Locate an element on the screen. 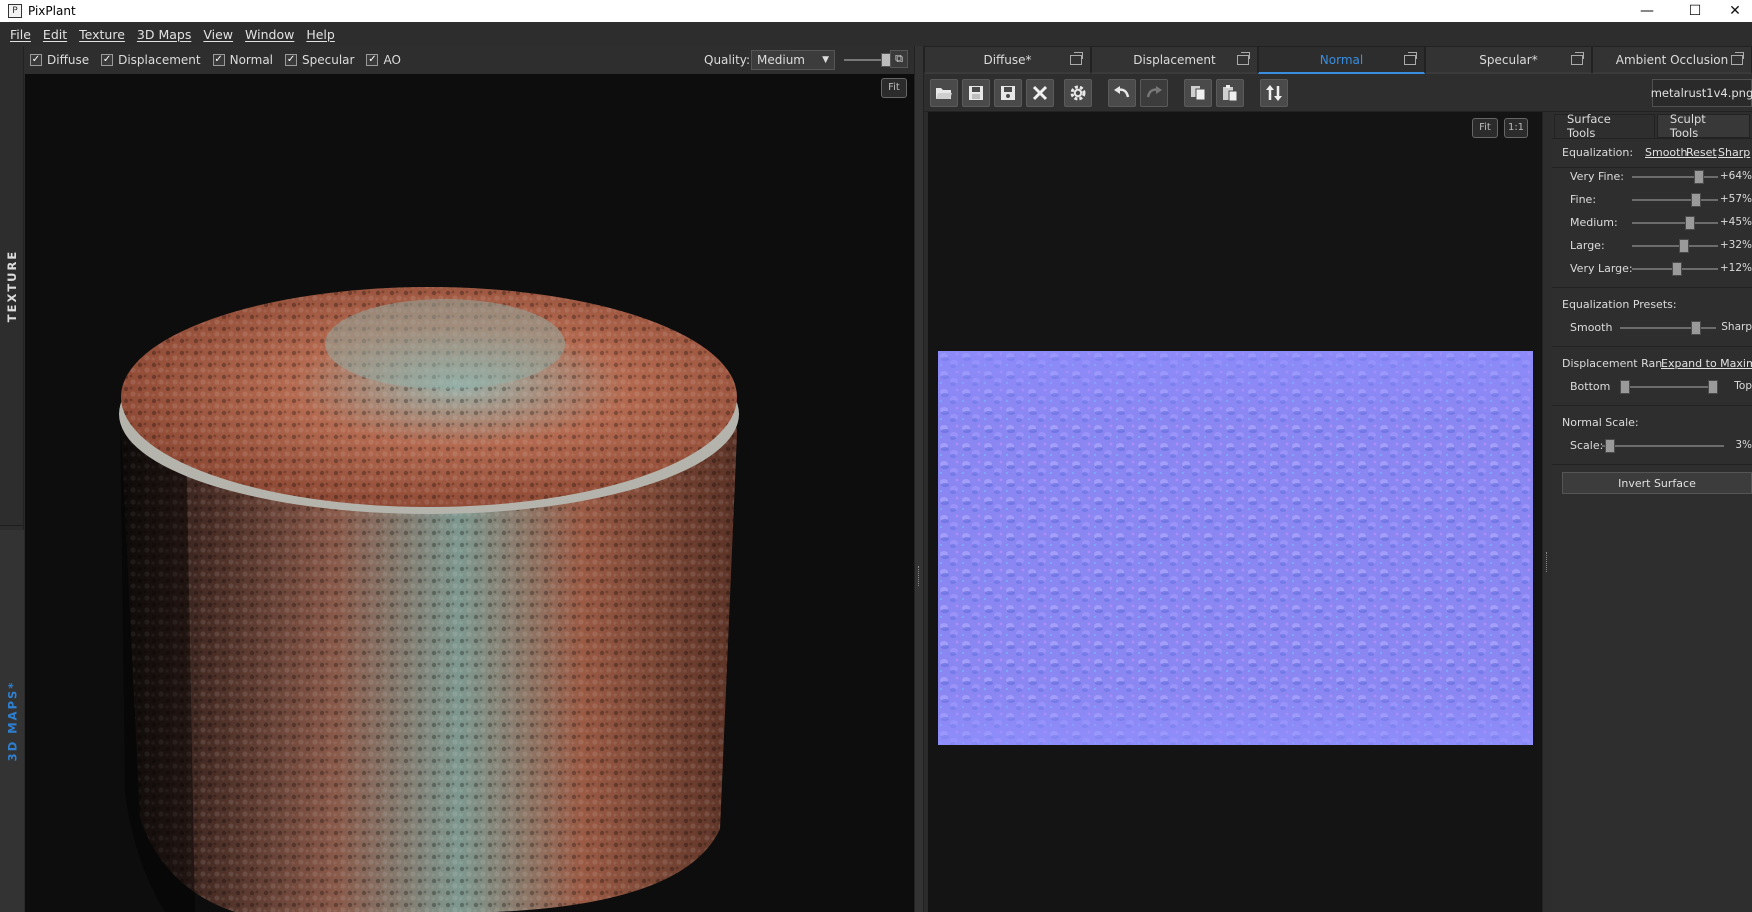 The height and width of the screenshot is (912, 1752). paste-icon is located at coordinates (1230, 93).